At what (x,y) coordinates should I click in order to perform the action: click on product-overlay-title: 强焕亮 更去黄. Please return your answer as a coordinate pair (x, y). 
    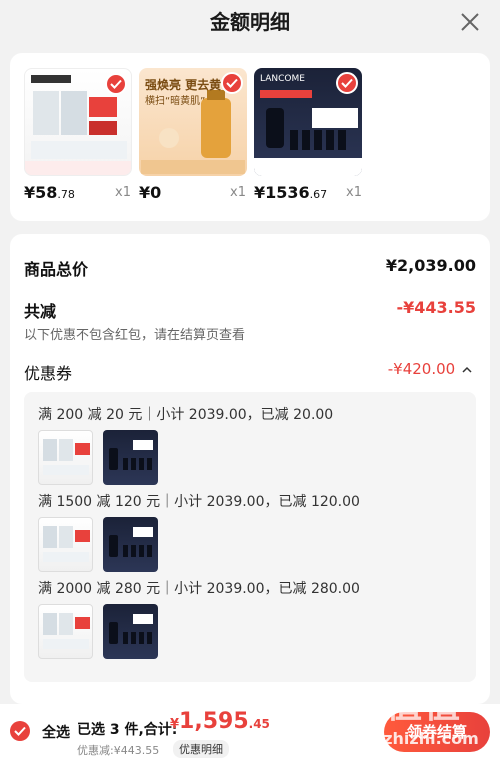
    Looking at the image, I should click on (183, 85).